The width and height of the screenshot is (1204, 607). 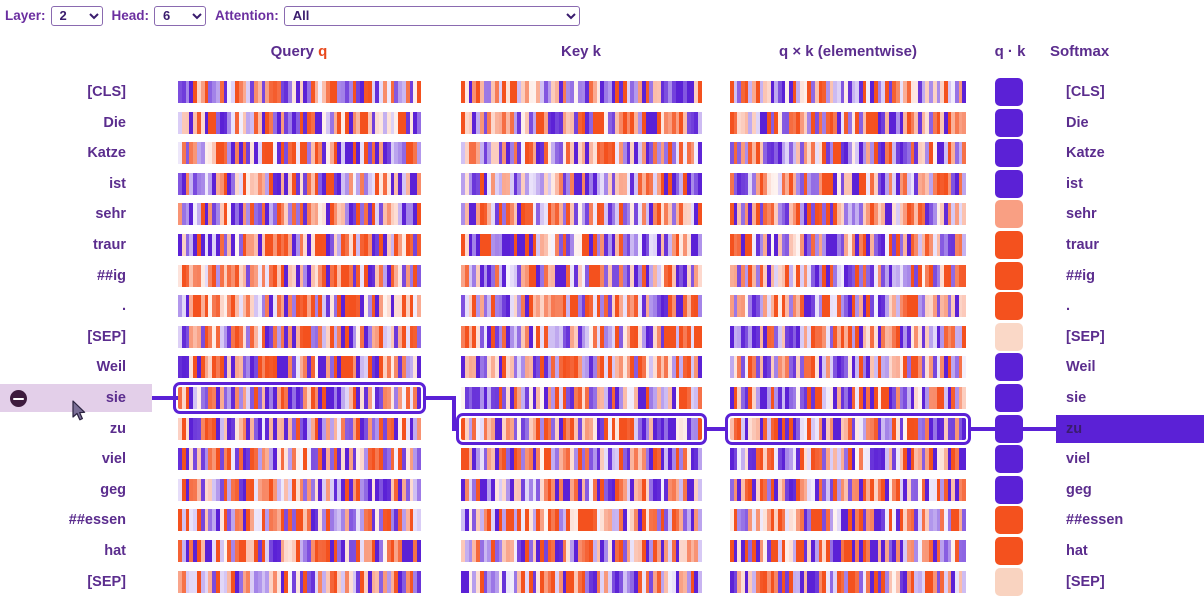 What do you see at coordinates (1130, 428) in the screenshot?
I see `softmax-row: zu` at bounding box center [1130, 428].